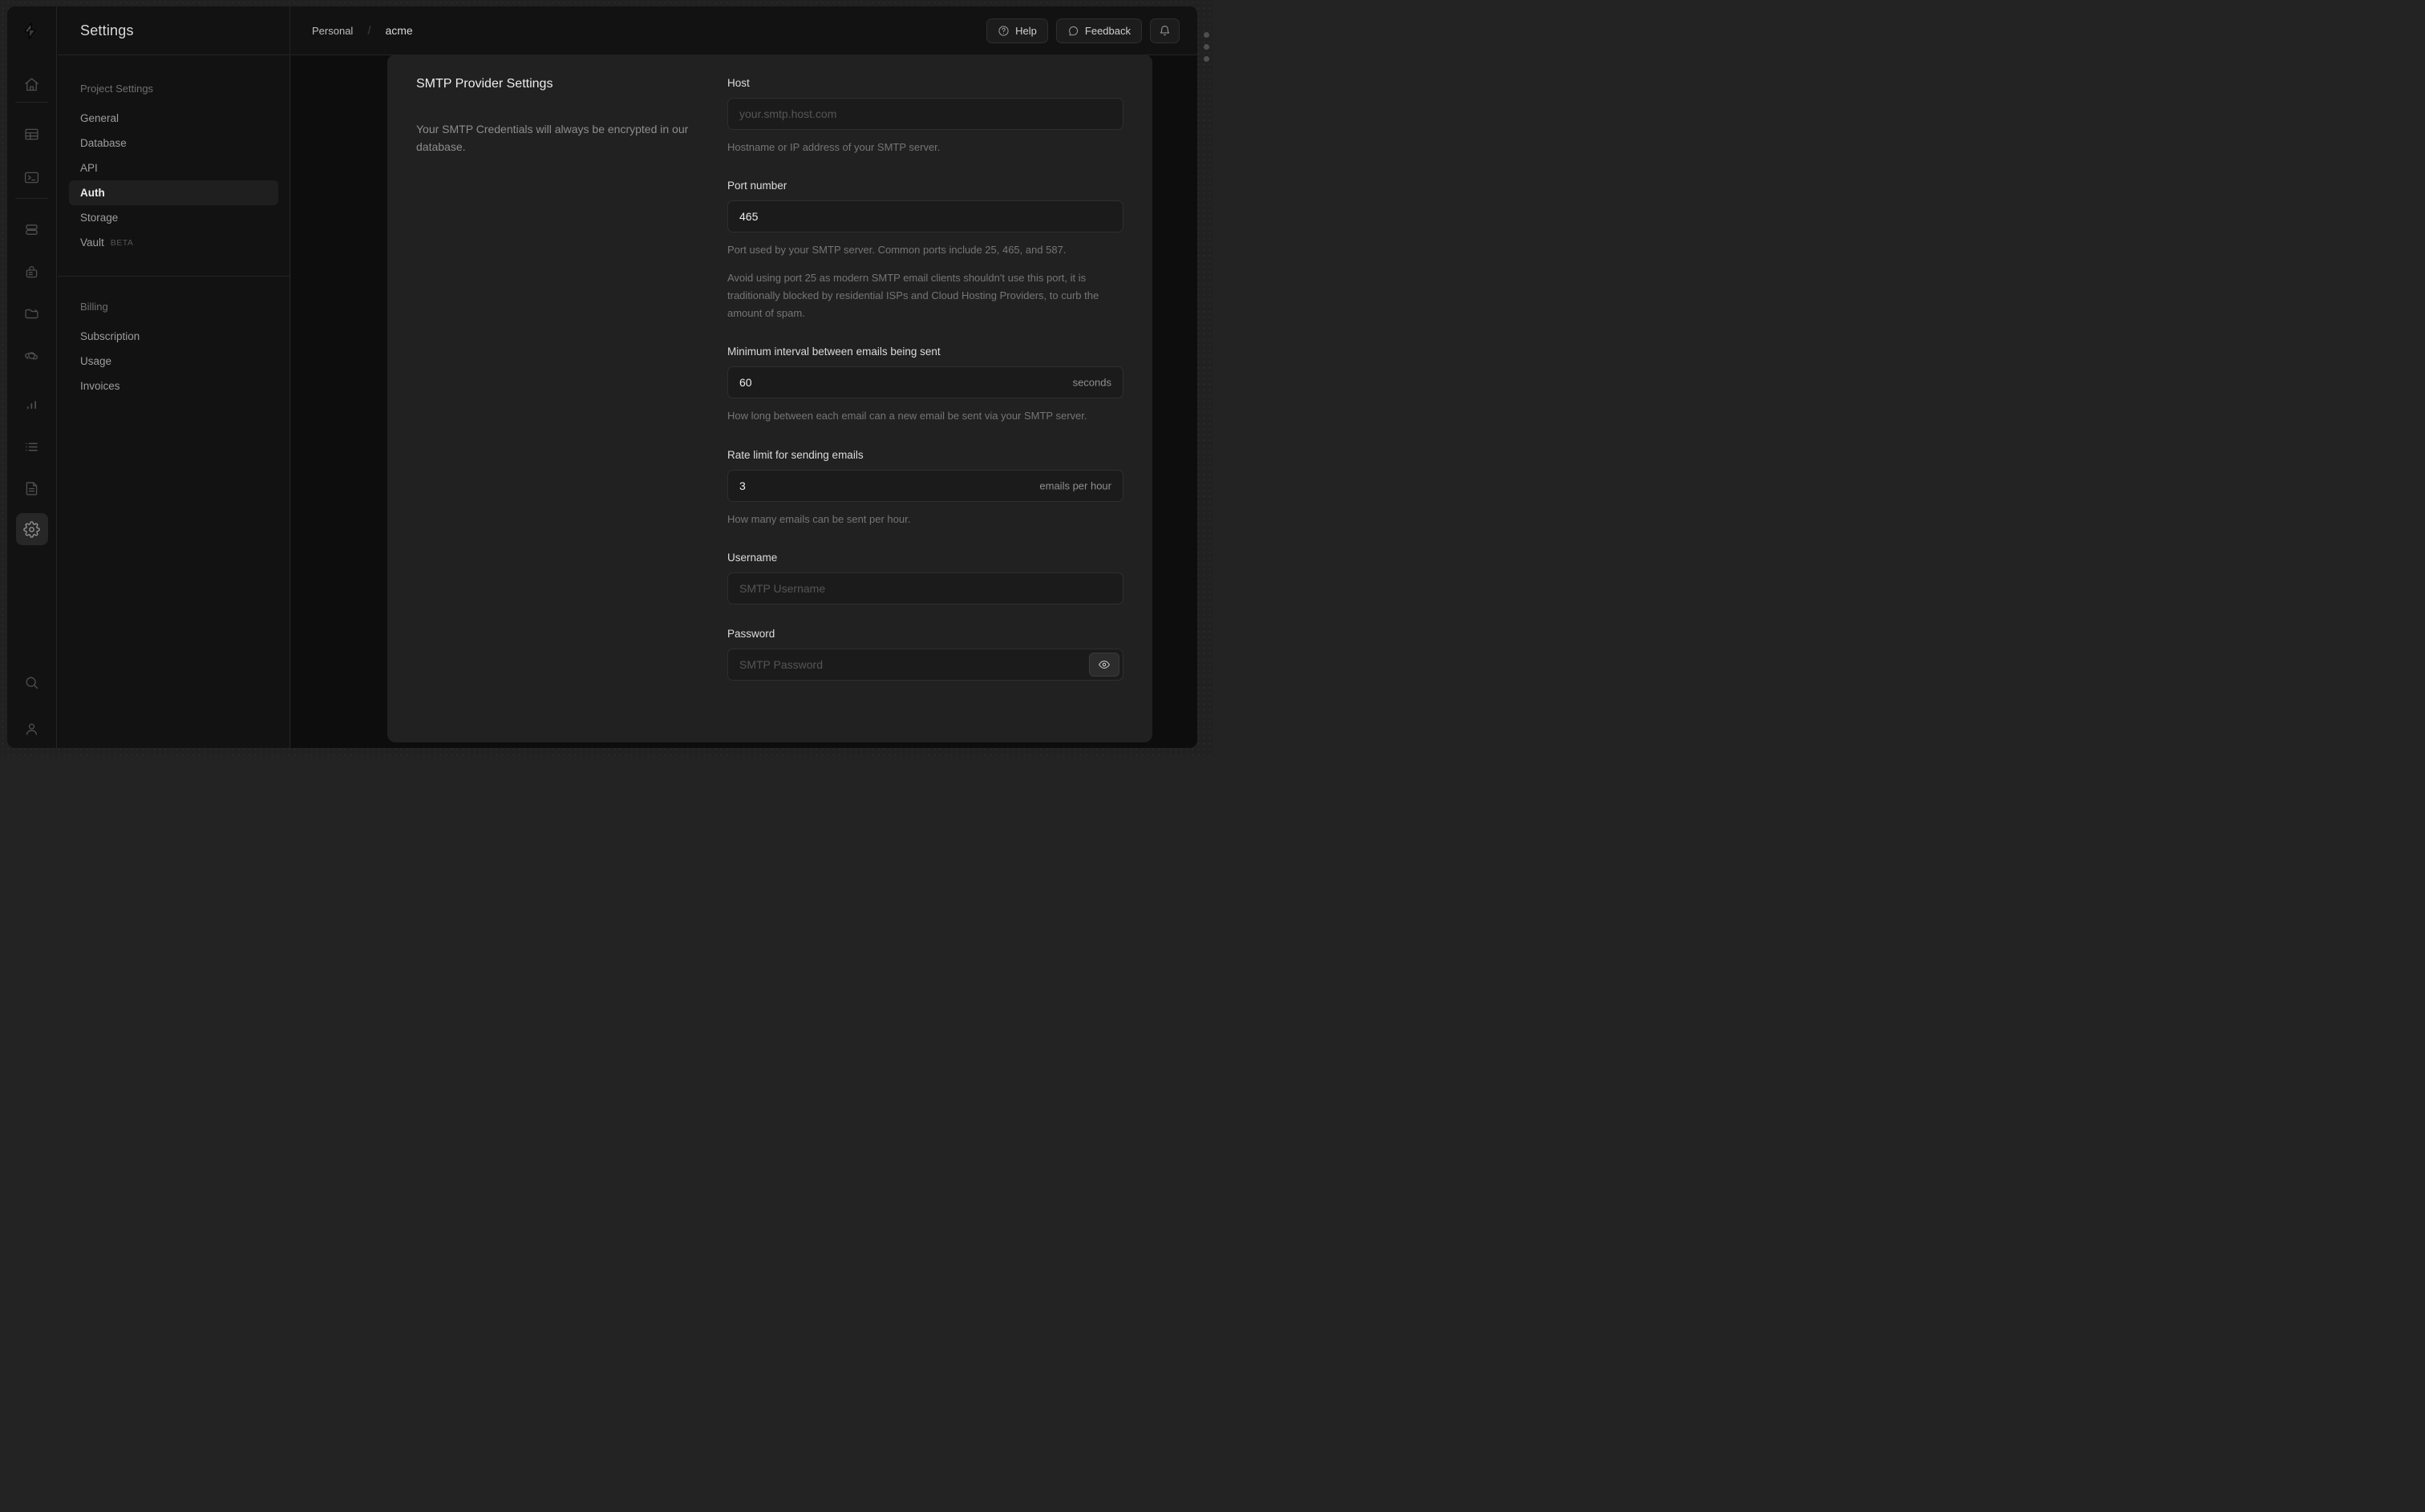  I want to click on rate-limit-input, so click(925, 485).